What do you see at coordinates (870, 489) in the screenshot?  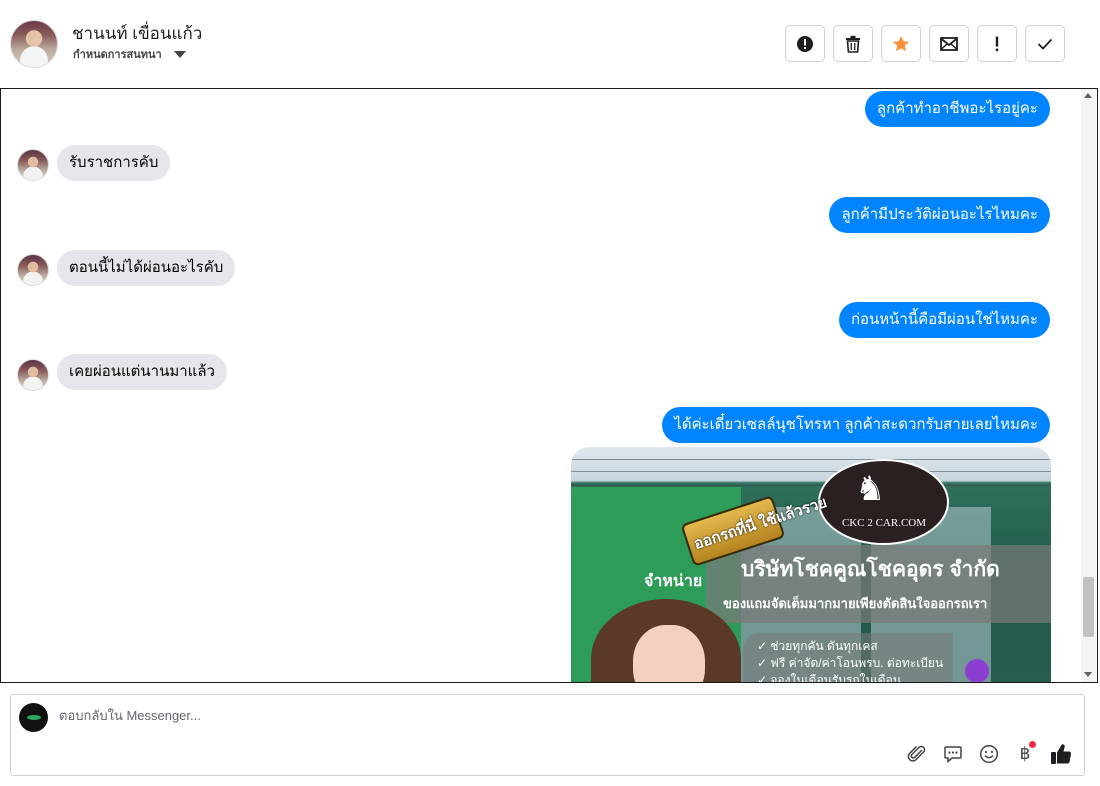 I see `pegasus-icon: ♞` at bounding box center [870, 489].